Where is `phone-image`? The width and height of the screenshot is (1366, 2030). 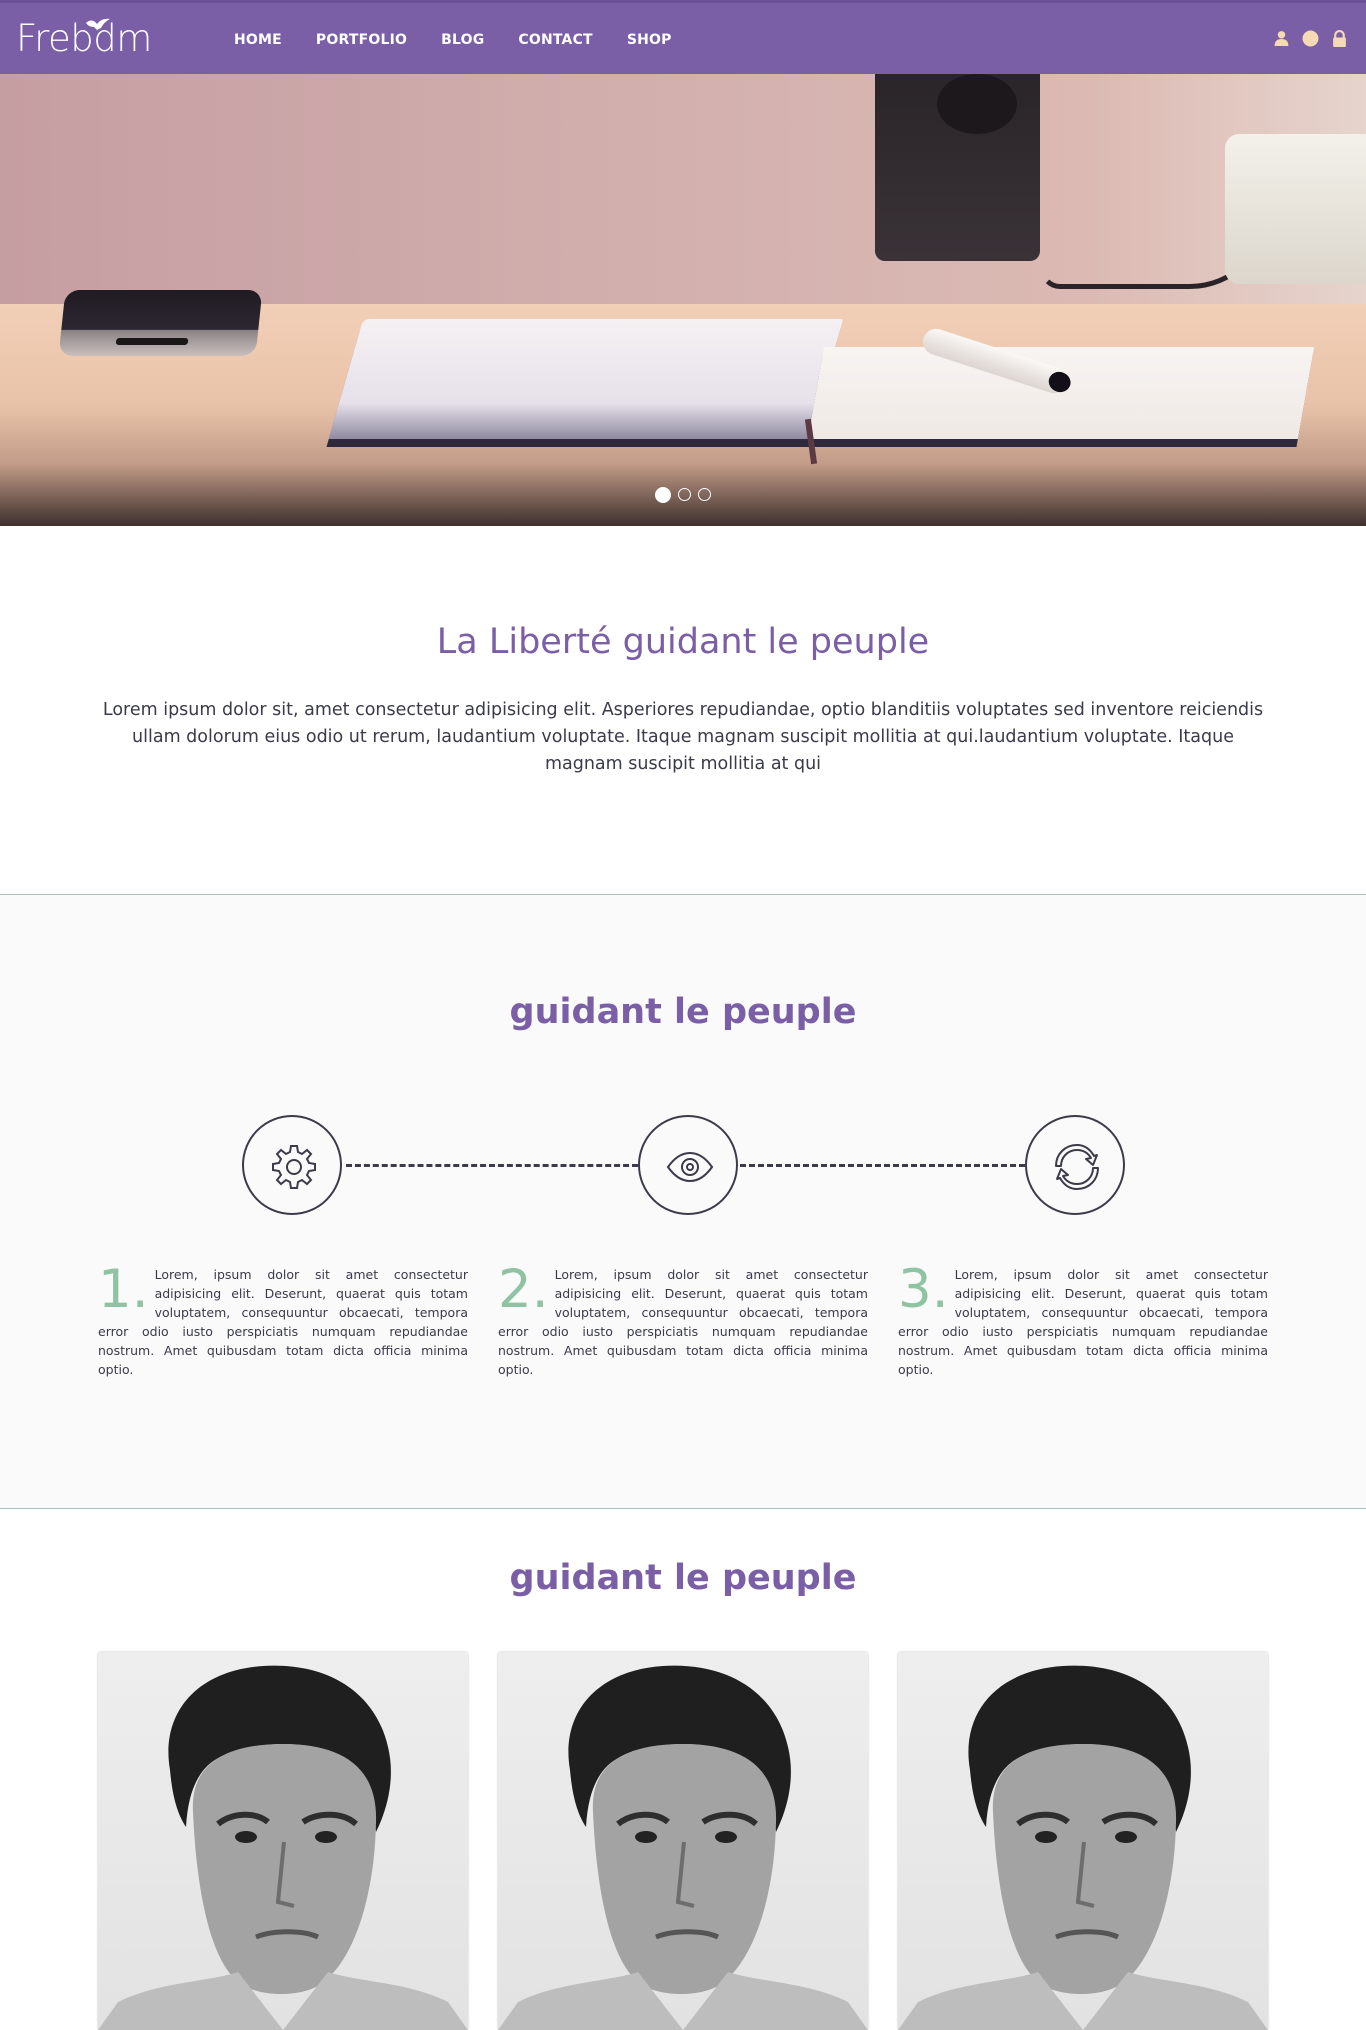 phone-image is located at coordinates (160, 323).